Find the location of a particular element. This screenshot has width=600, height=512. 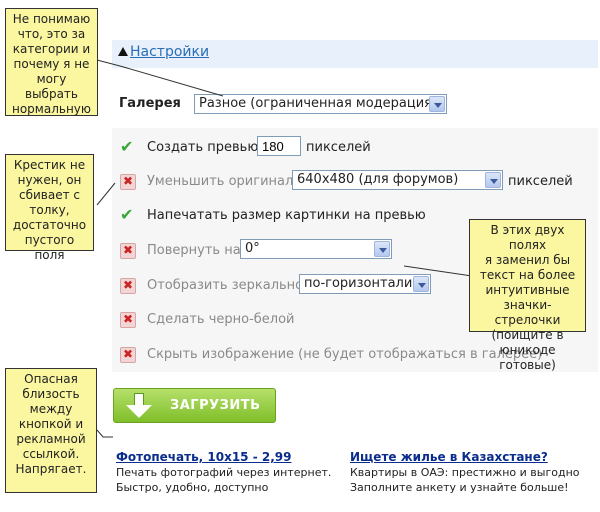

expand-triangle-icon is located at coordinates (123, 51).